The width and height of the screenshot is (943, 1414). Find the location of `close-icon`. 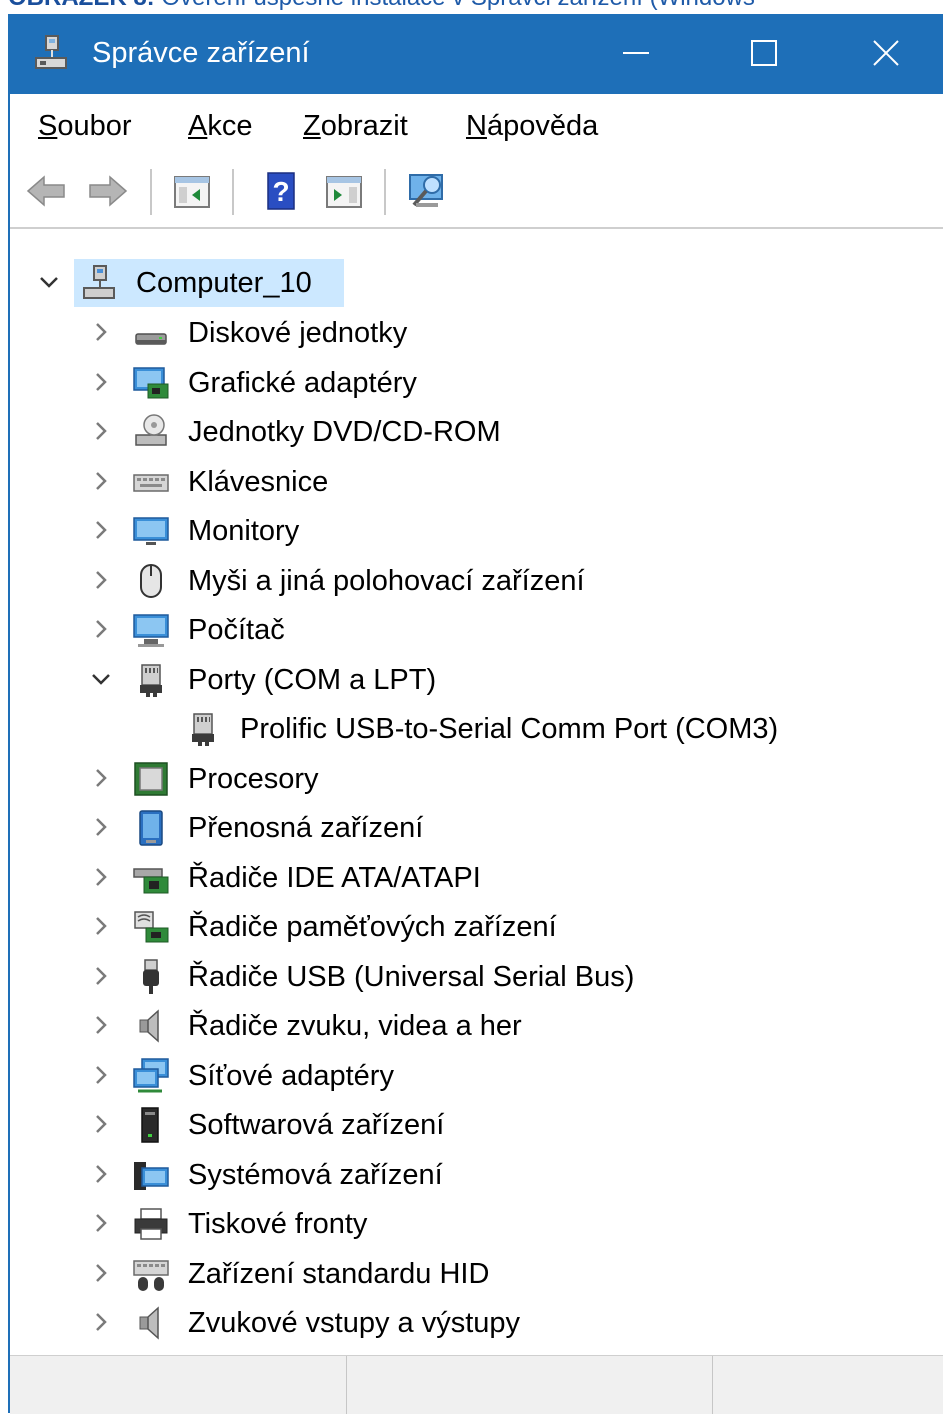

close-icon is located at coordinates (886, 53).